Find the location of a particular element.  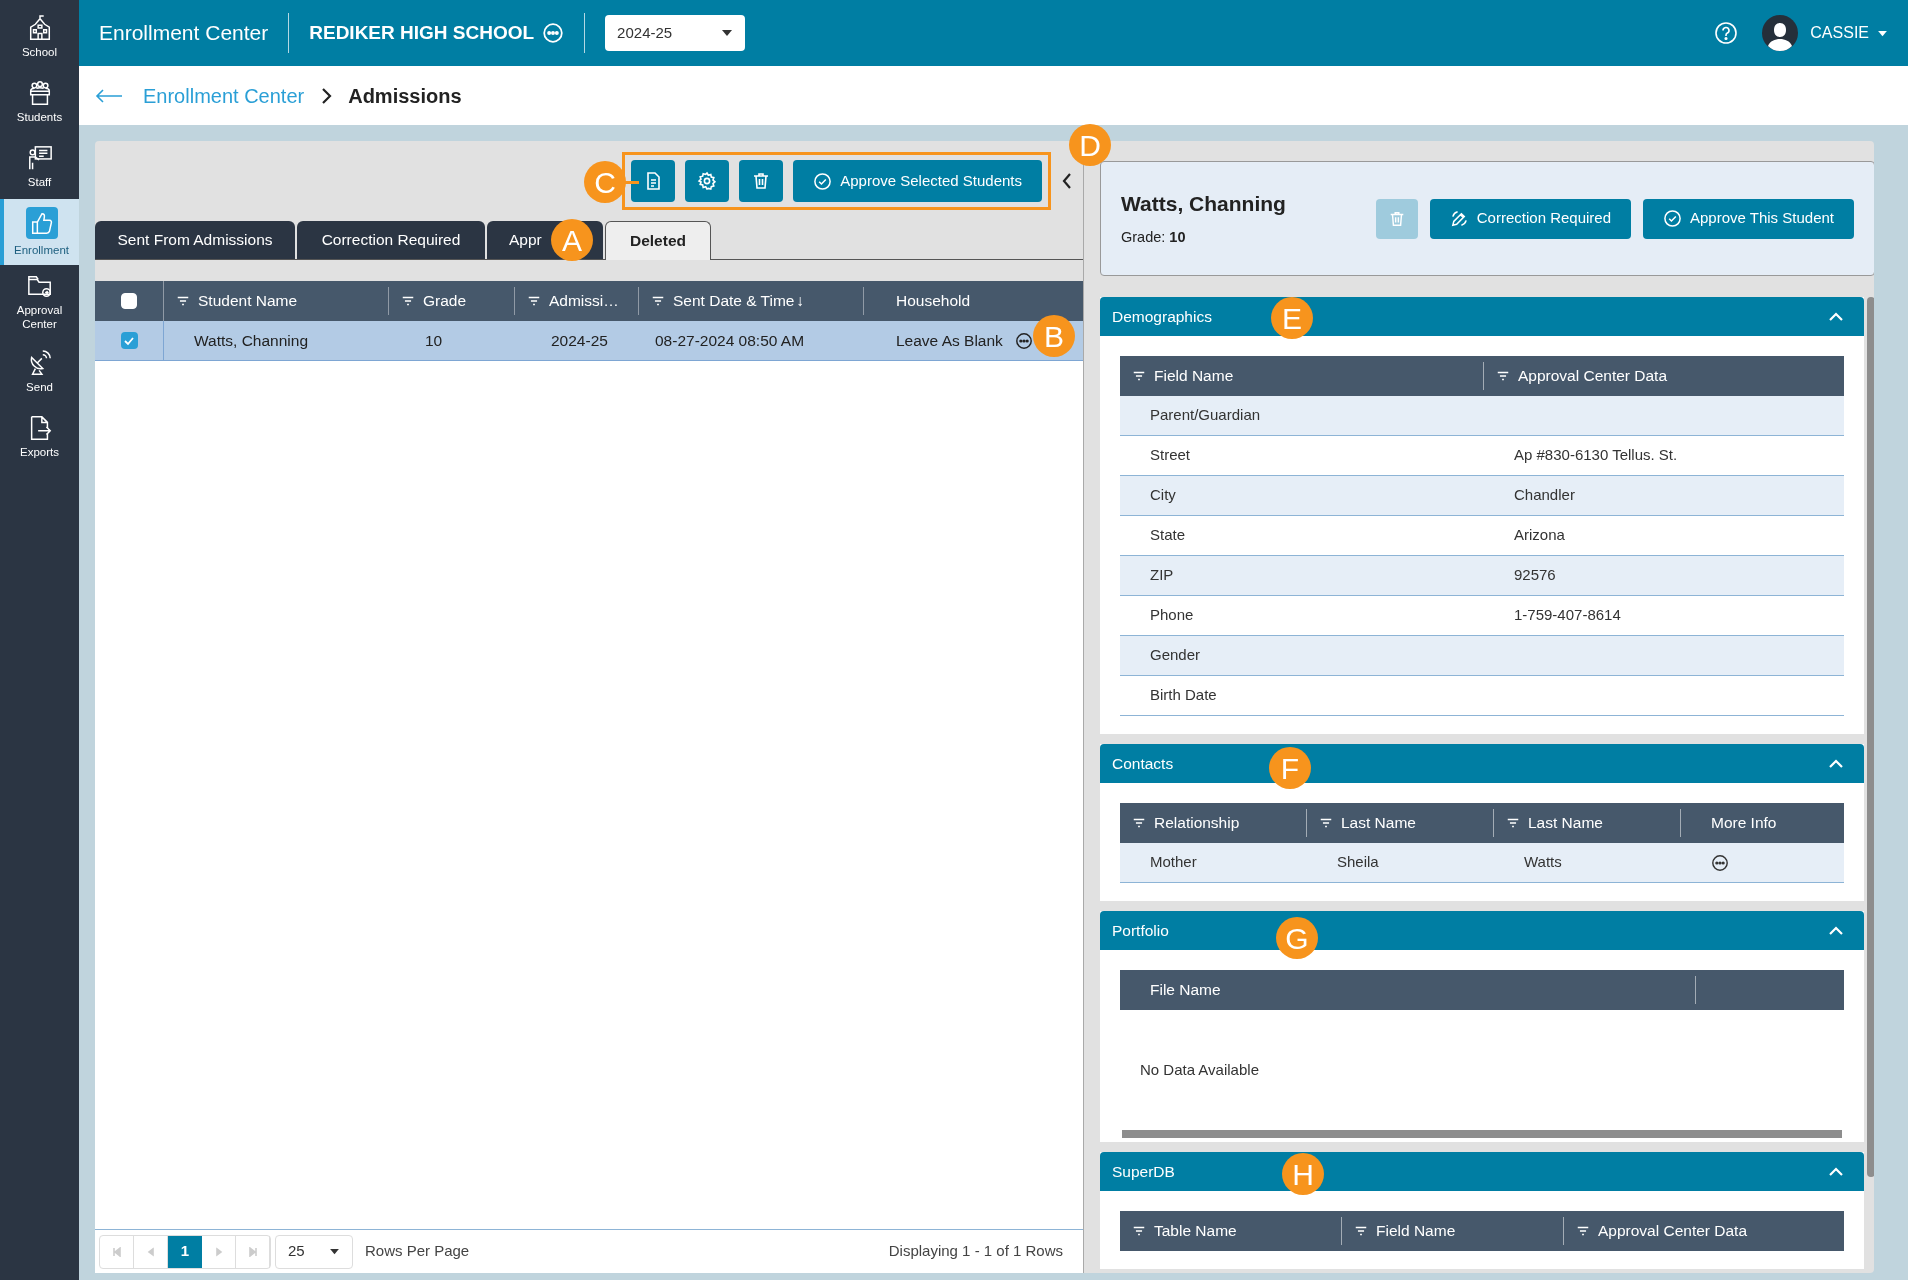

help-icon is located at coordinates (1726, 33).